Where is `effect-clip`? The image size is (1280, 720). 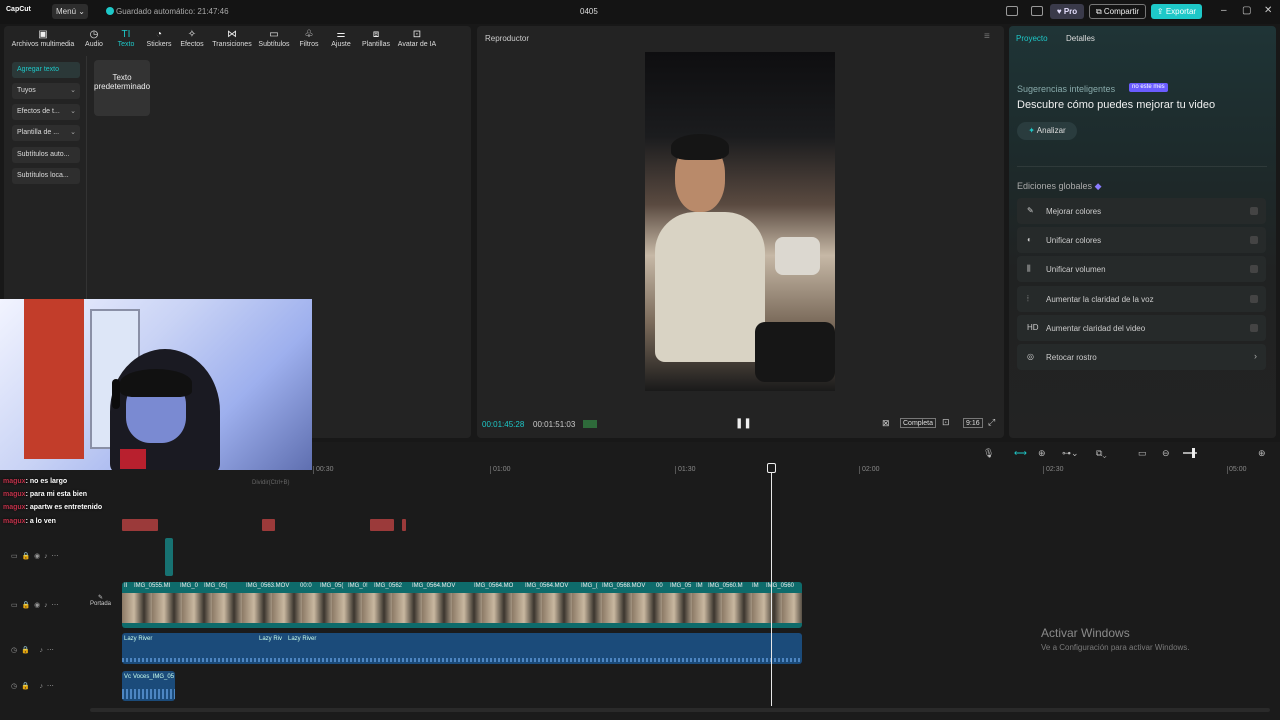 effect-clip is located at coordinates (169, 557).